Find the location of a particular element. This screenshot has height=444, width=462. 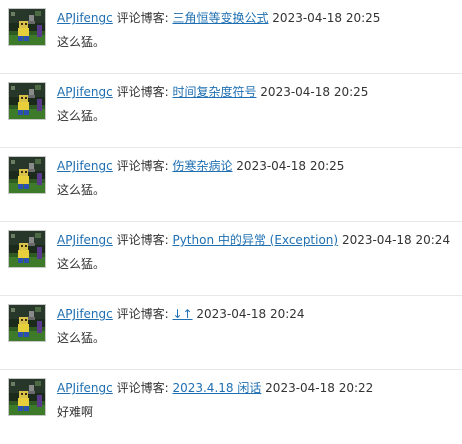

comment-content: 好难啊 is located at coordinates (75, 412).